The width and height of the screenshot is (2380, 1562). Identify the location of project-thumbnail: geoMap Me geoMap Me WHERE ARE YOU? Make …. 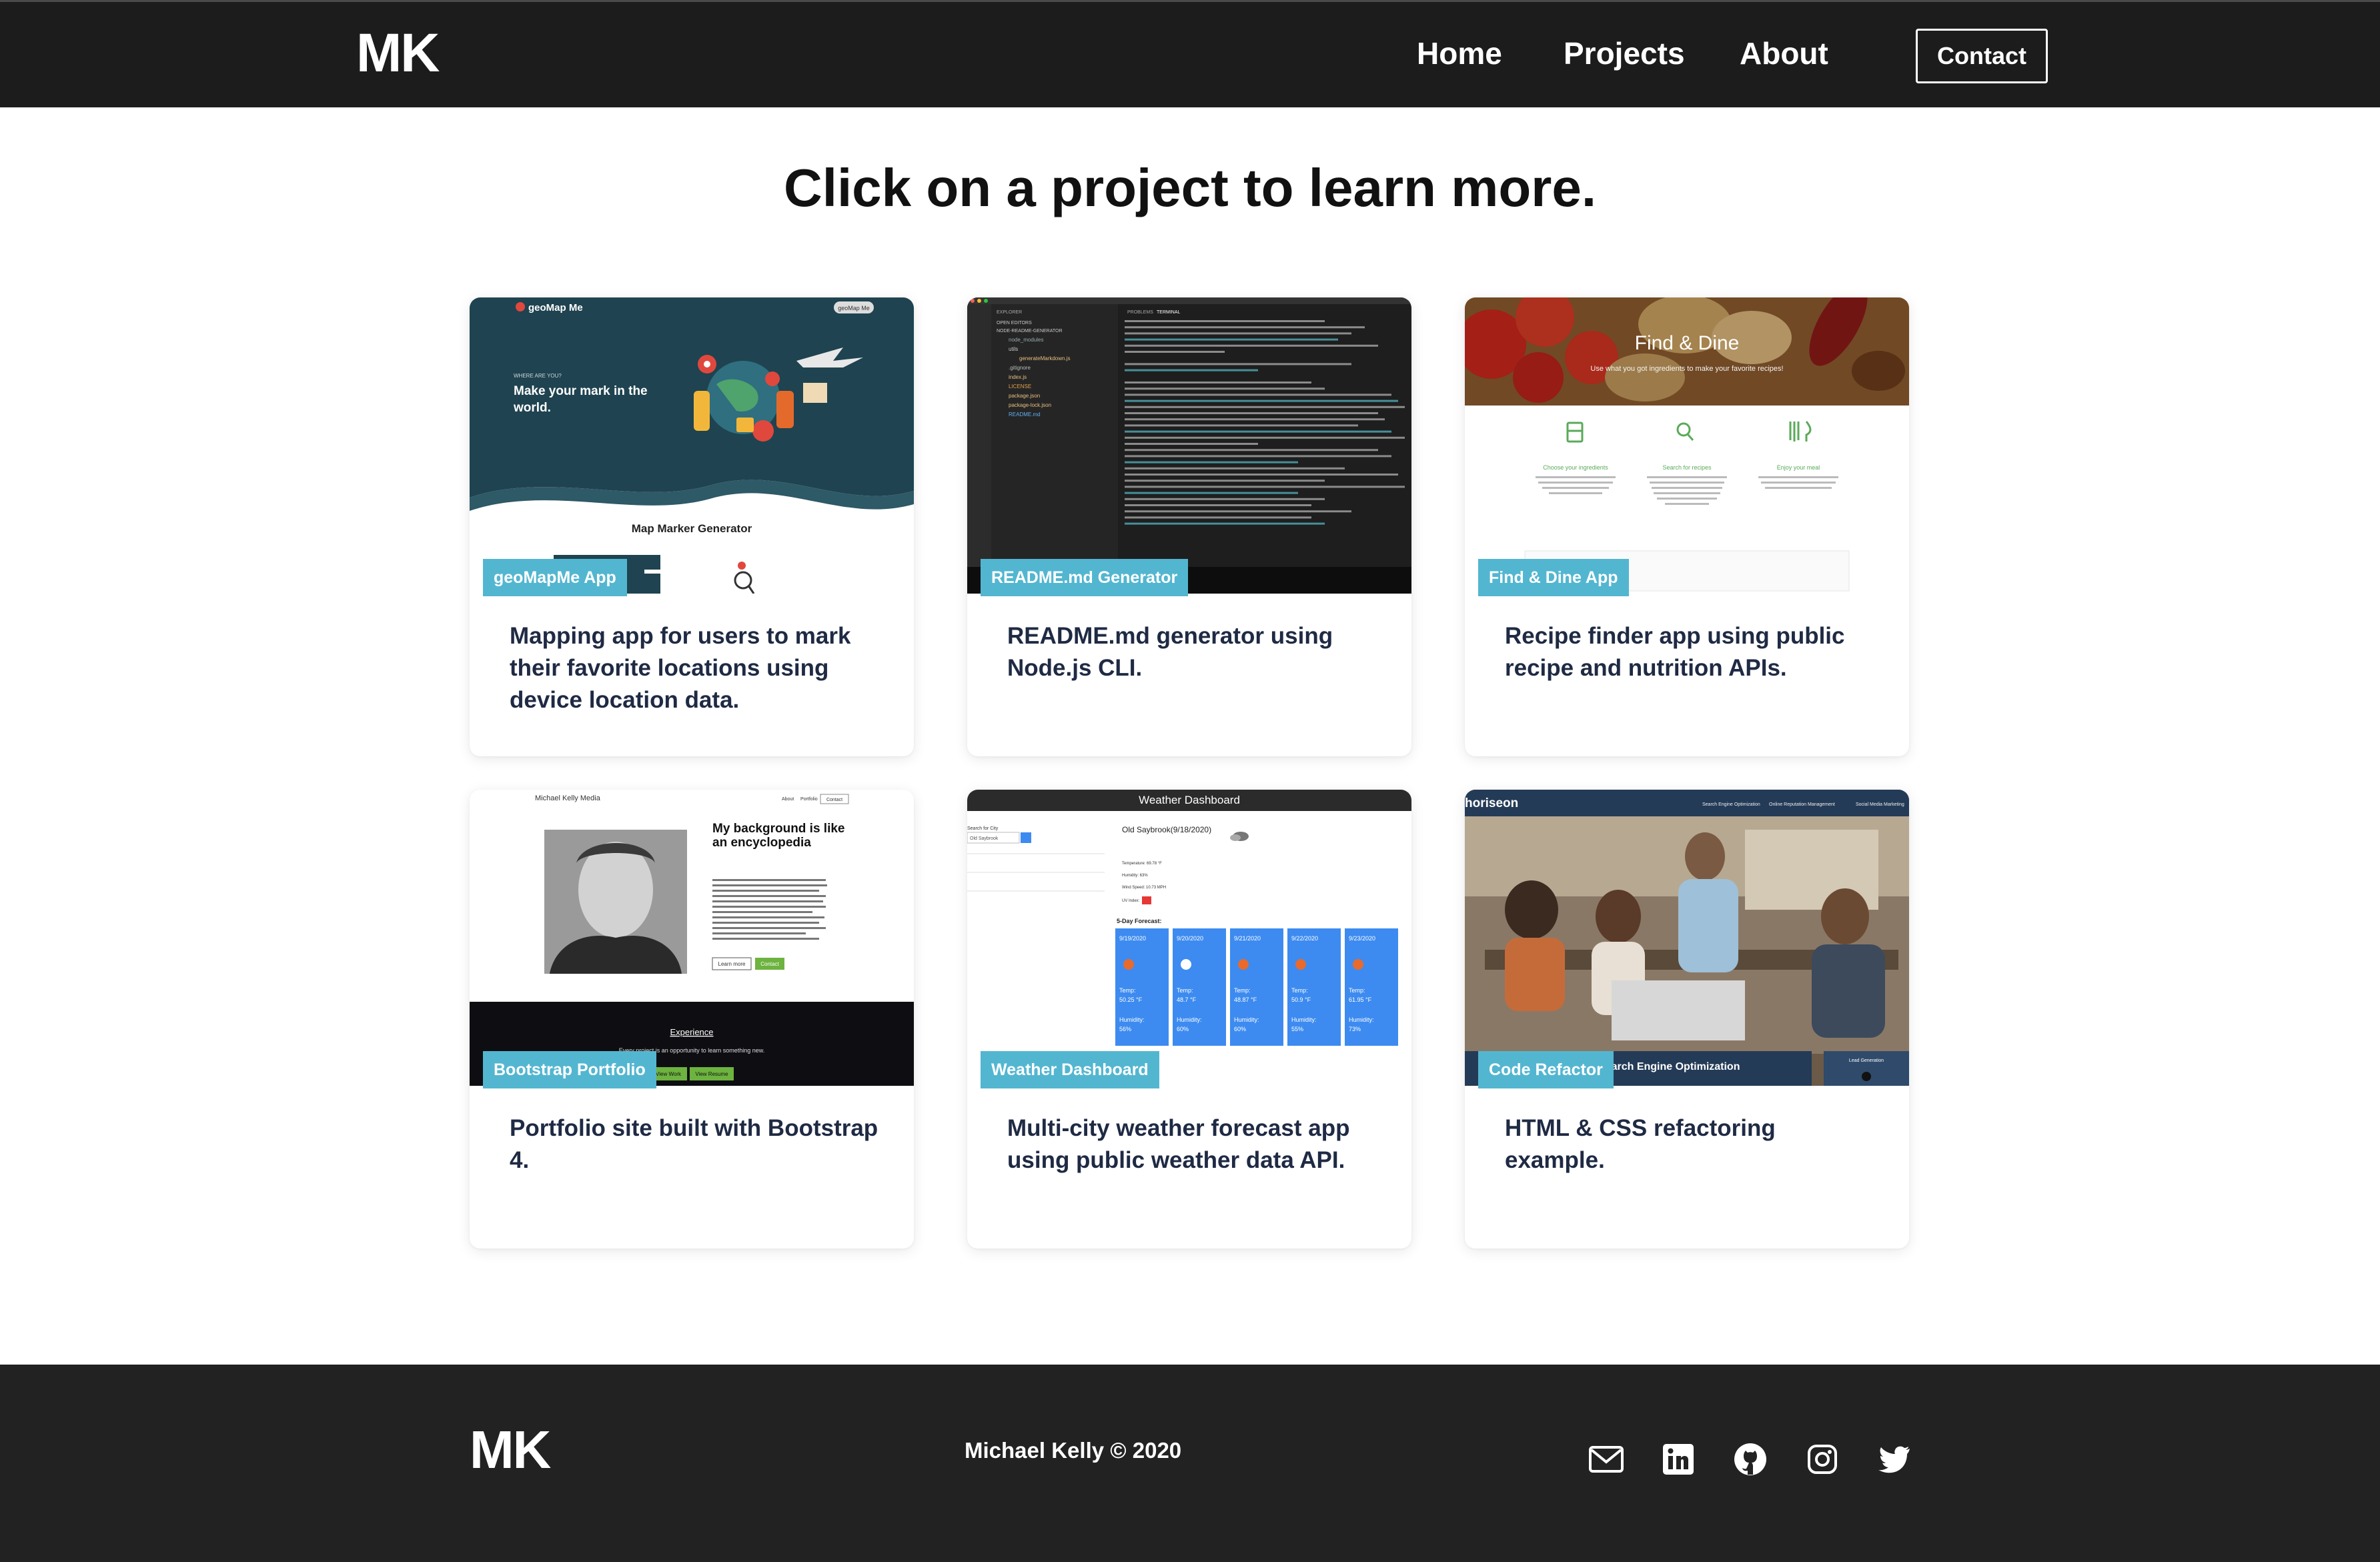
(692, 445).